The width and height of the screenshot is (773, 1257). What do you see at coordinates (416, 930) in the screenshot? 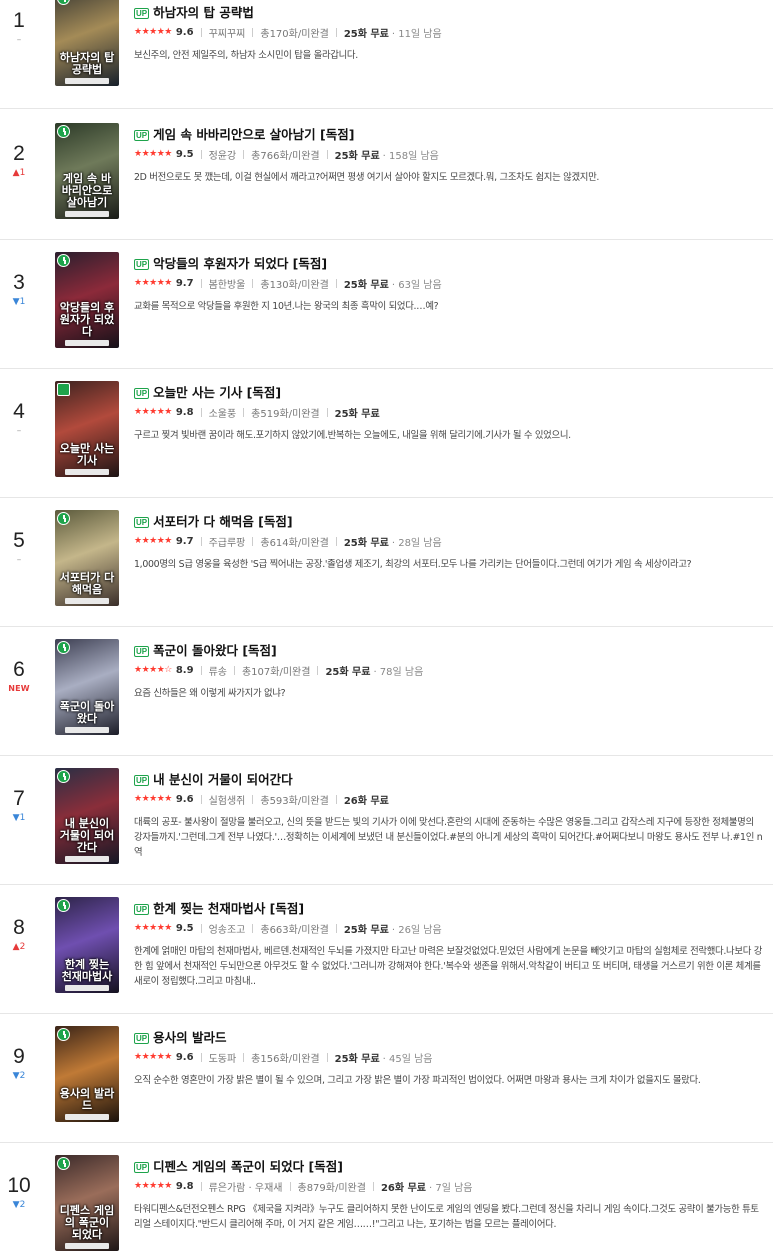
I see `days-remaining: · 26일 남음` at bounding box center [416, 930].